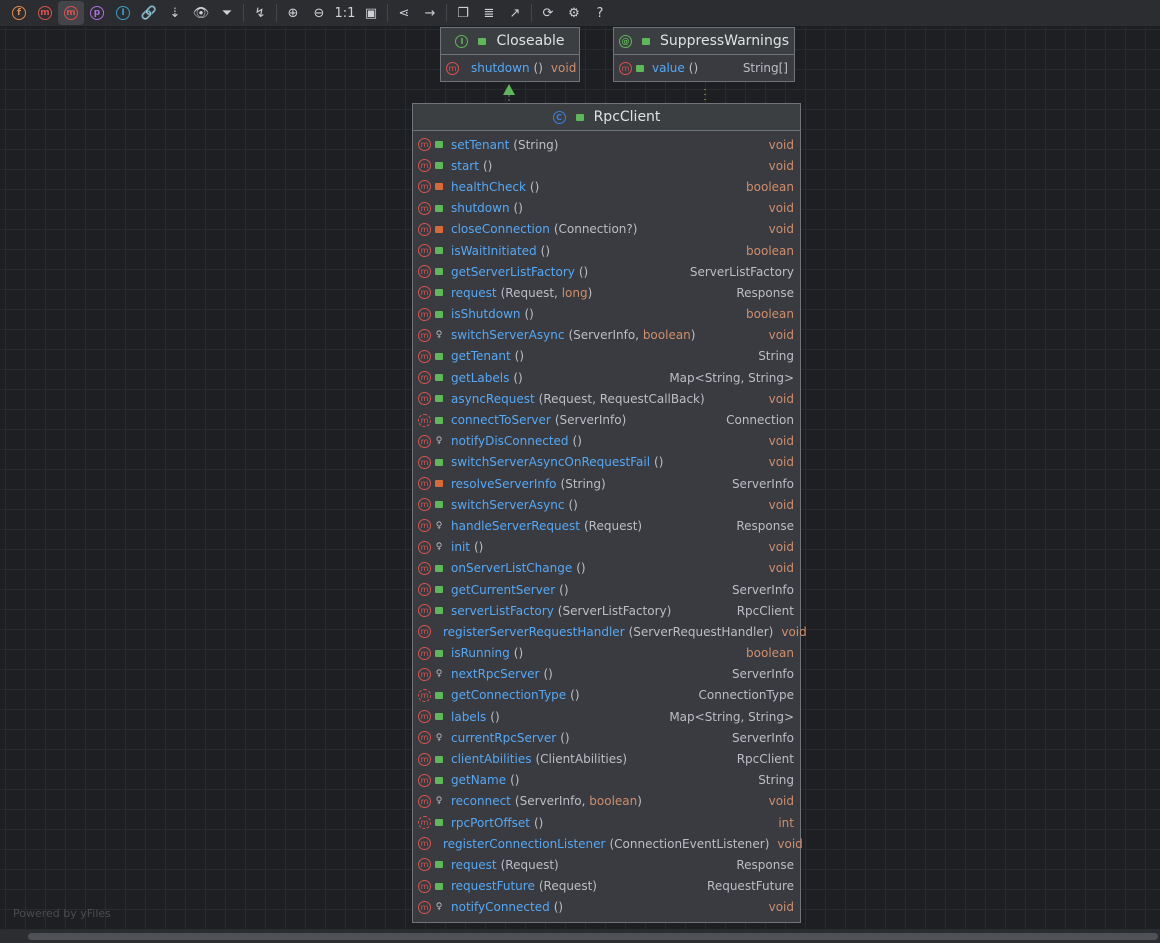 The width and height of the screenshot is (1160, 943). What do you see at coordinates (430, 13) in the screenshot?
I see `apply-layout-button: →` at bounding box center [430, 13].